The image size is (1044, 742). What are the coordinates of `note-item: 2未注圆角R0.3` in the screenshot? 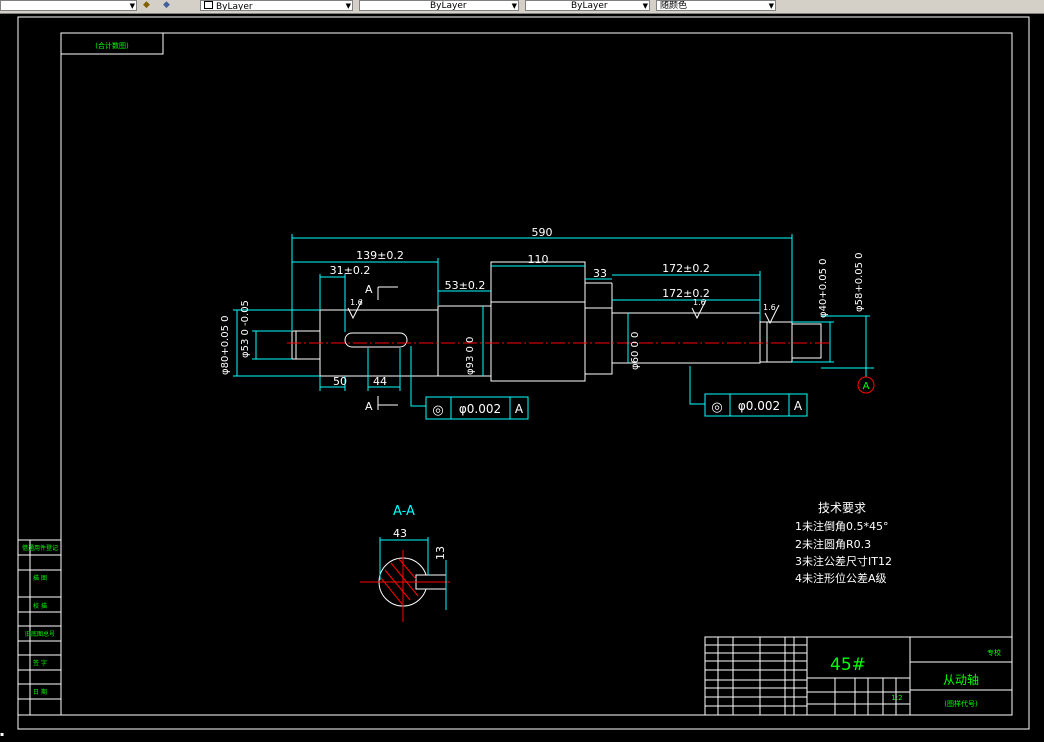 It's located at (833, 544).